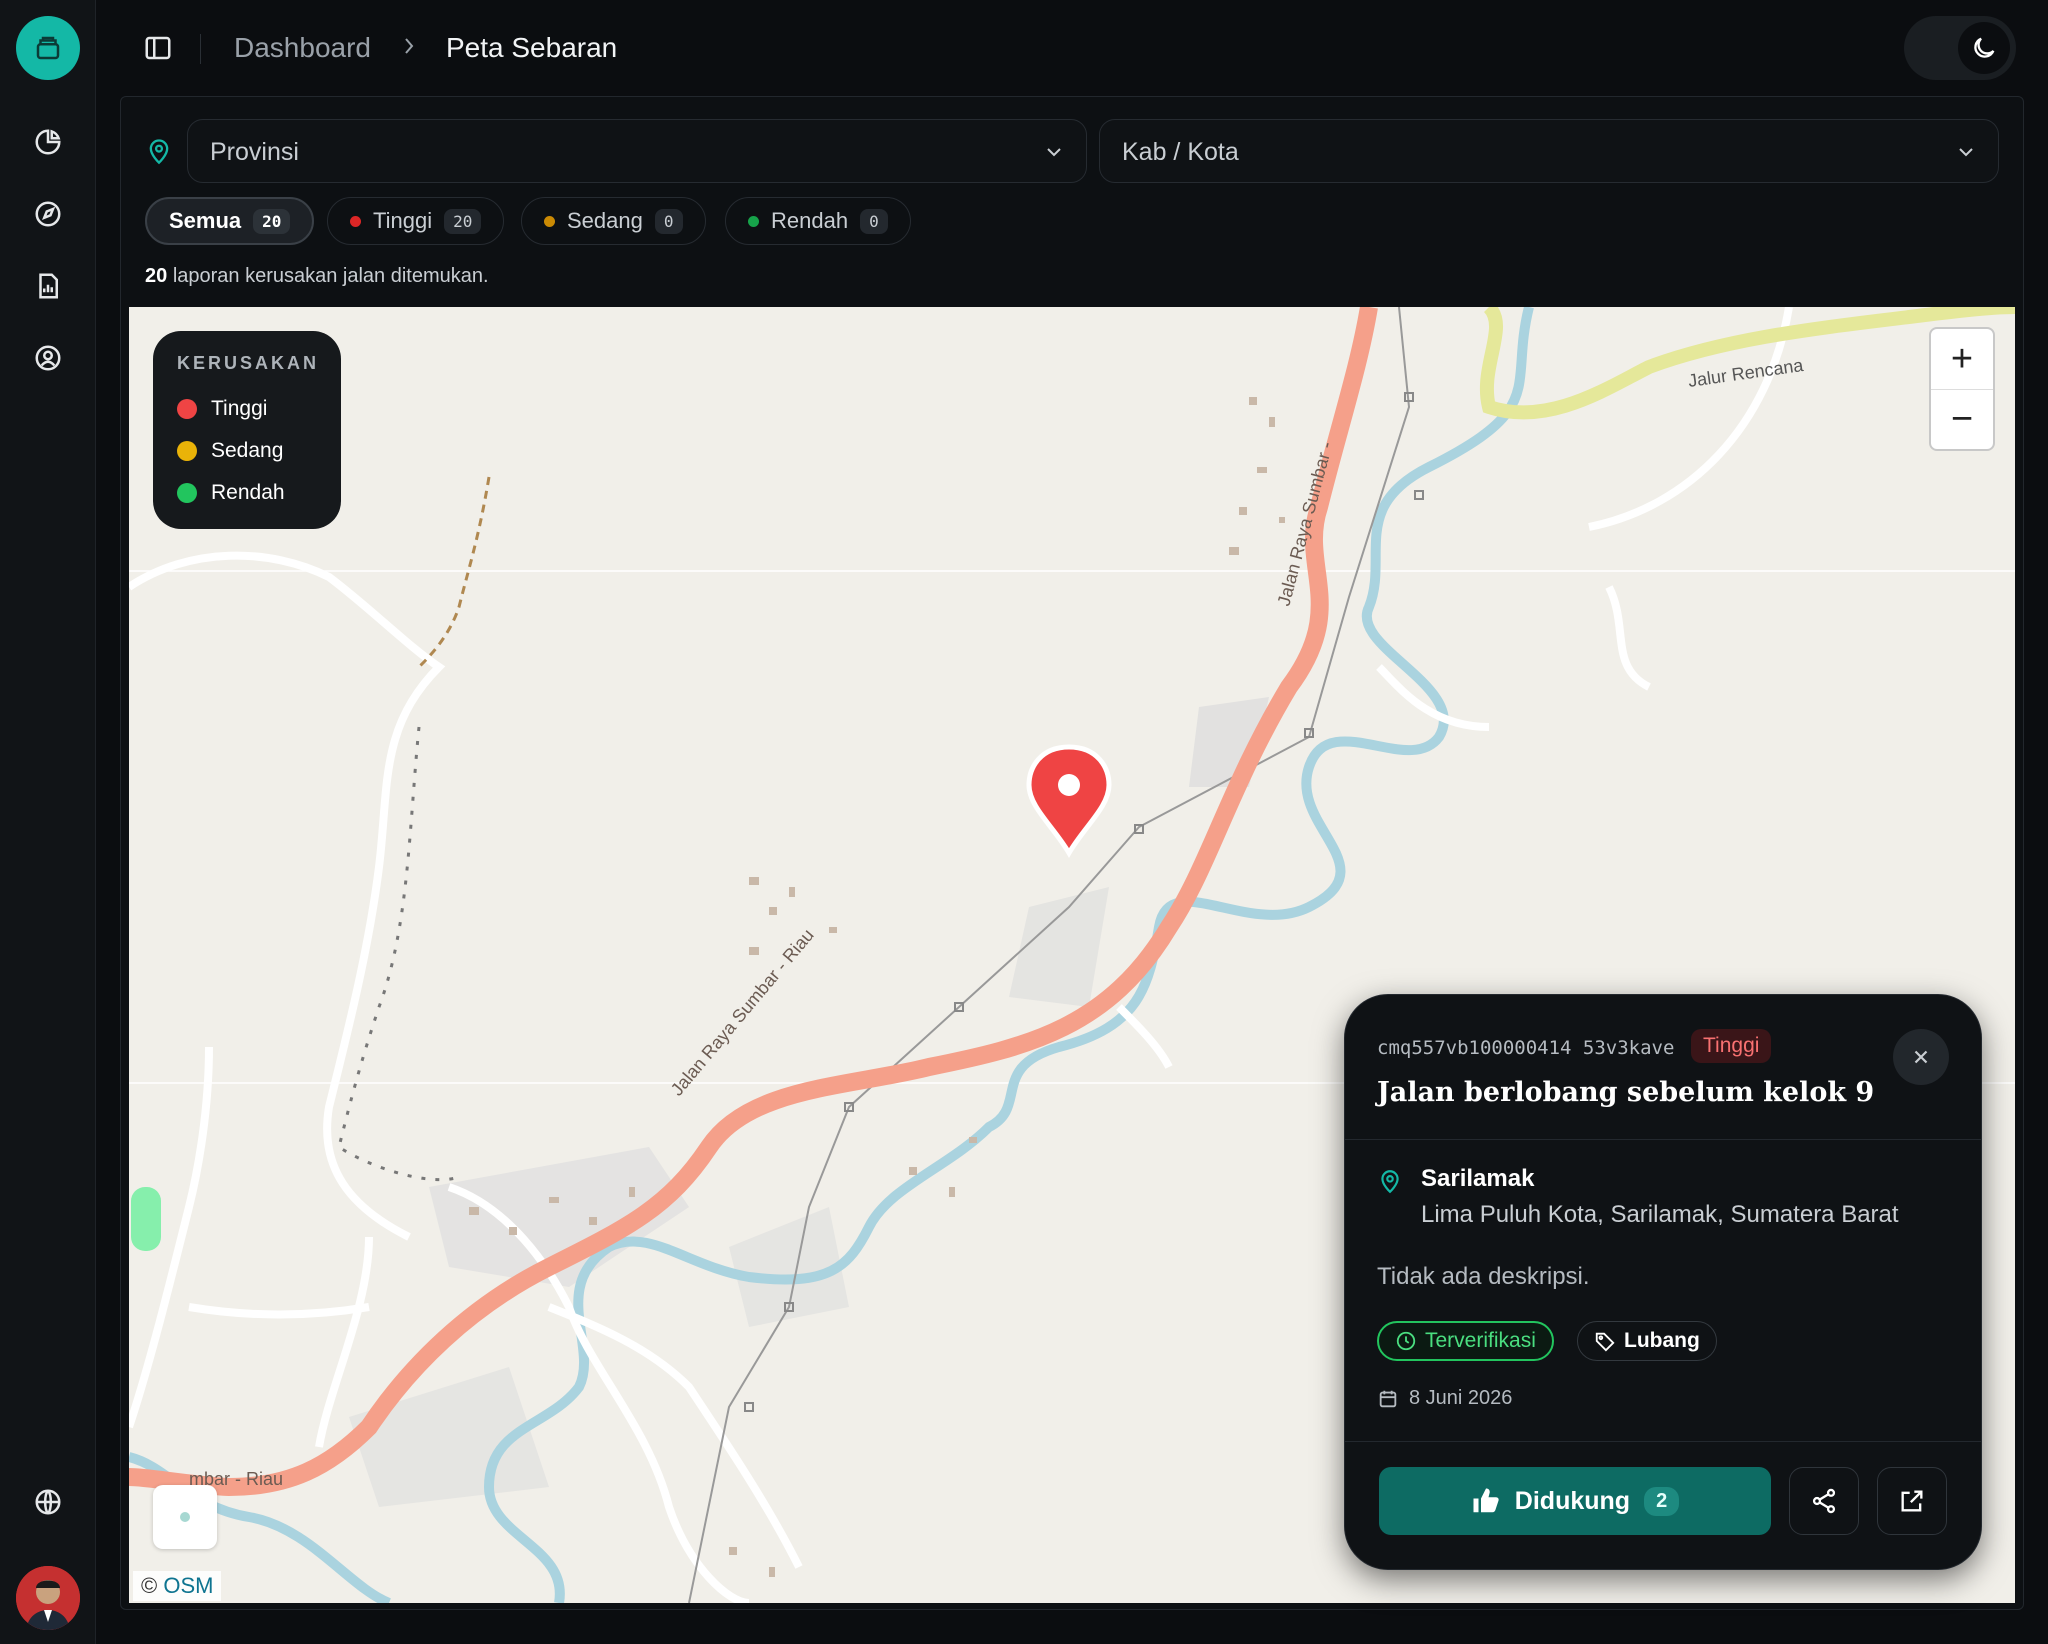 This screenshot has height=1644, width=2048. Describe the element at coordinates (605, 220) in the screenshot. I see `chip-label: Sedang` at that location.